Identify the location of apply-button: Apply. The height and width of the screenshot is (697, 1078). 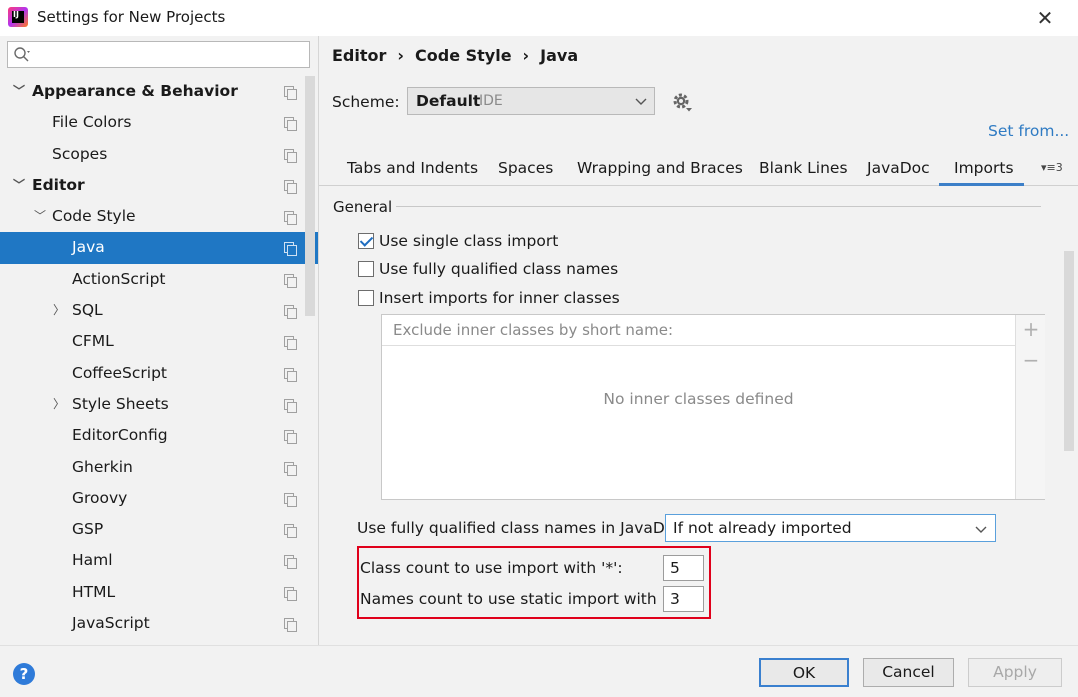
(1015, 672).